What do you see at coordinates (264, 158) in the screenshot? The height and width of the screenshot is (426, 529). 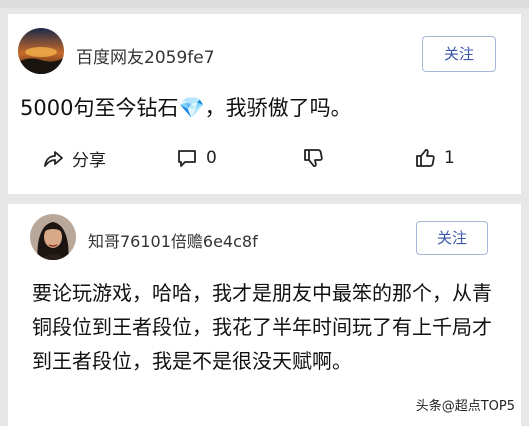 I see `action-bar: 分享 0 1` at bounding box center [264, 158].